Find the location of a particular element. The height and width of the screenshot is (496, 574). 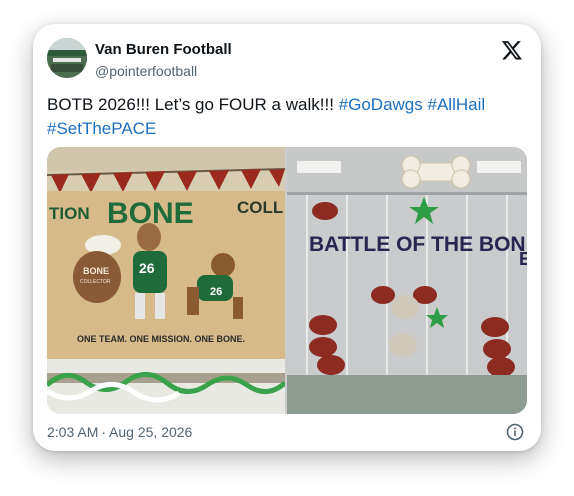

sack-label-line2: COLLECTOR is located at coordinates (95, 282).